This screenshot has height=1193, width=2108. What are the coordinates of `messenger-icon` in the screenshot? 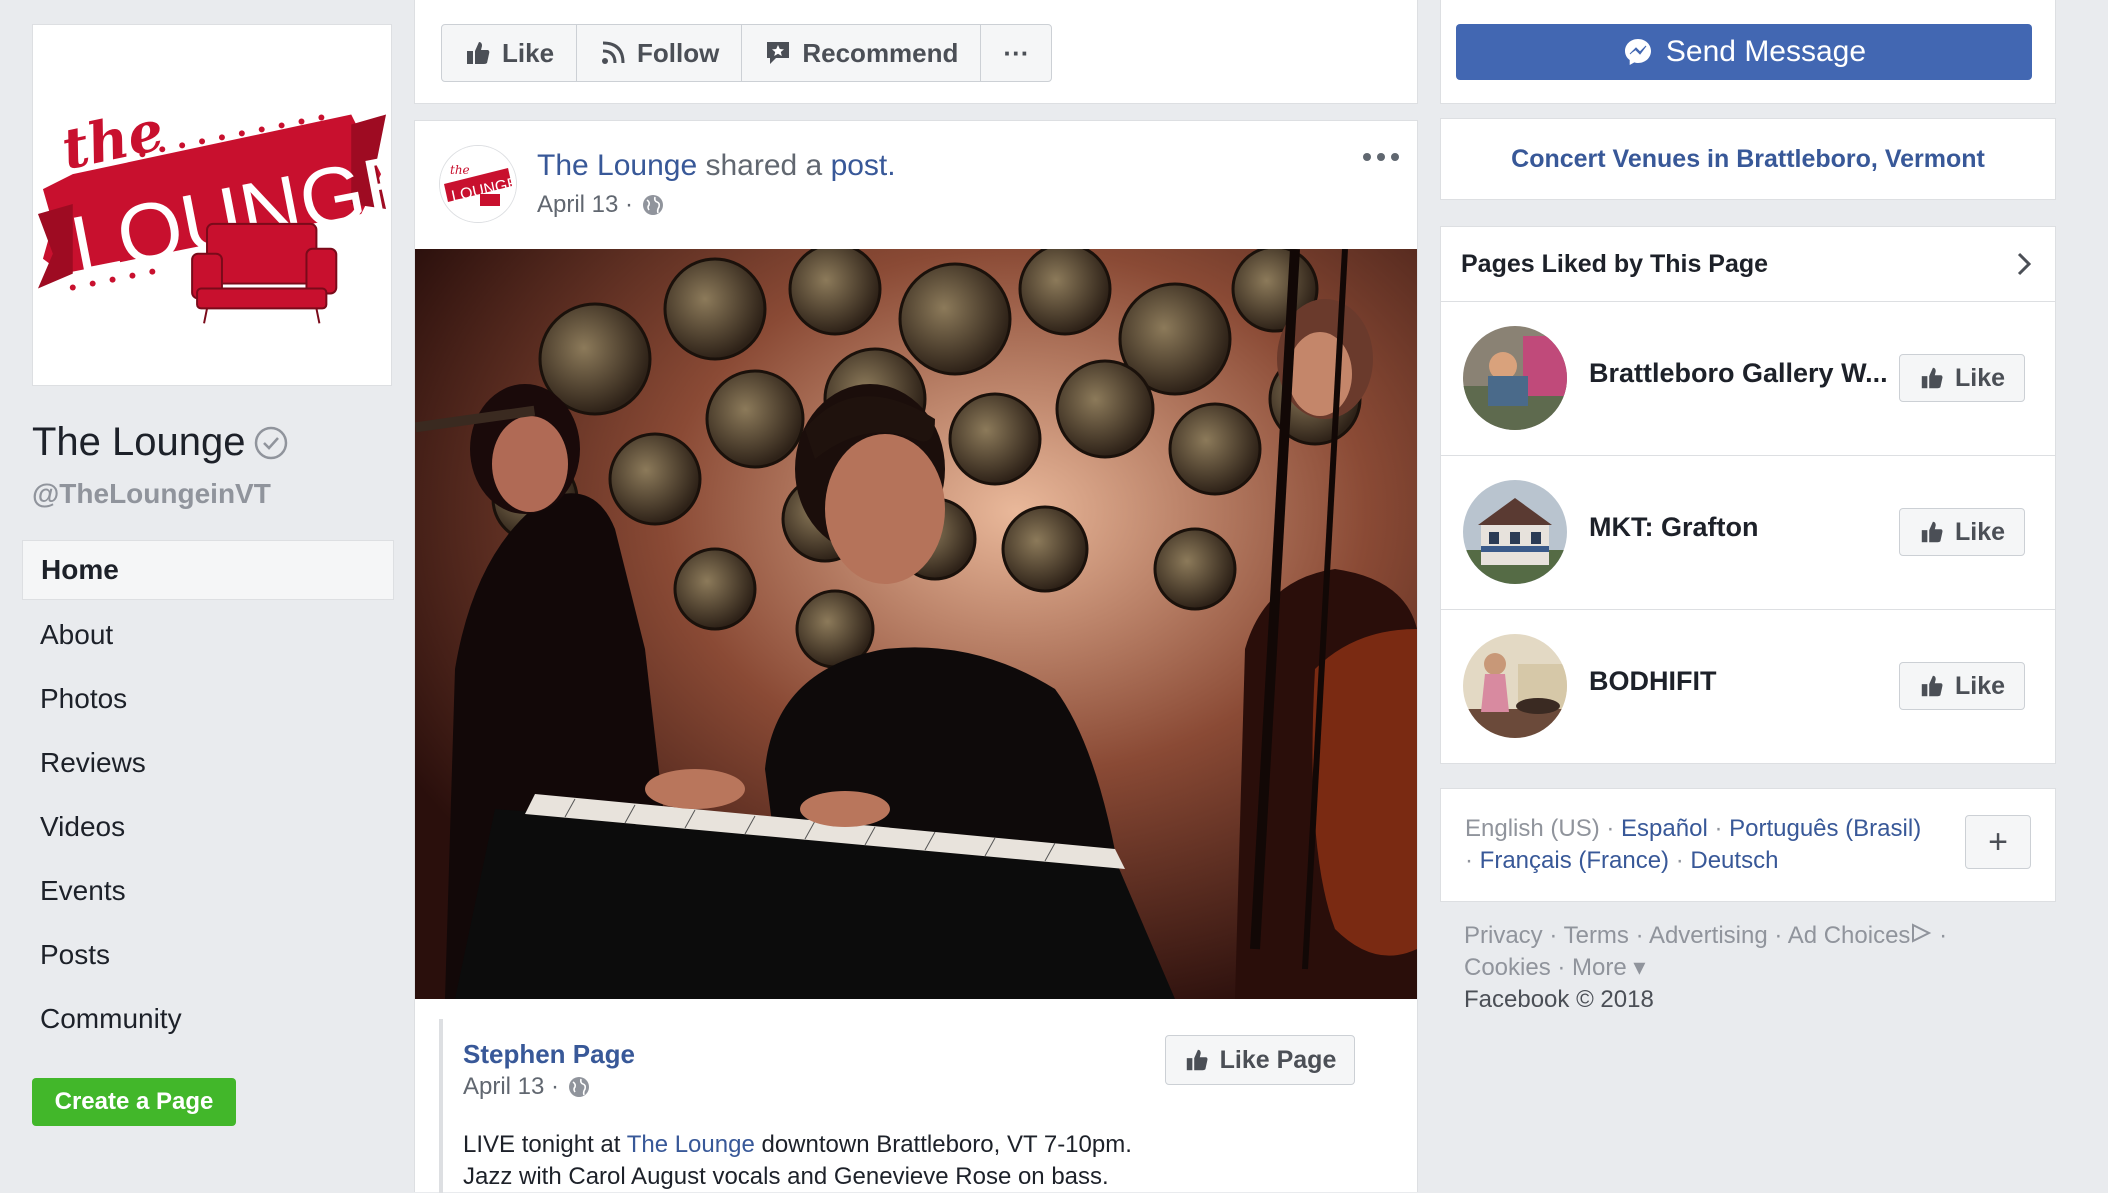 It's located at (1637, 52).